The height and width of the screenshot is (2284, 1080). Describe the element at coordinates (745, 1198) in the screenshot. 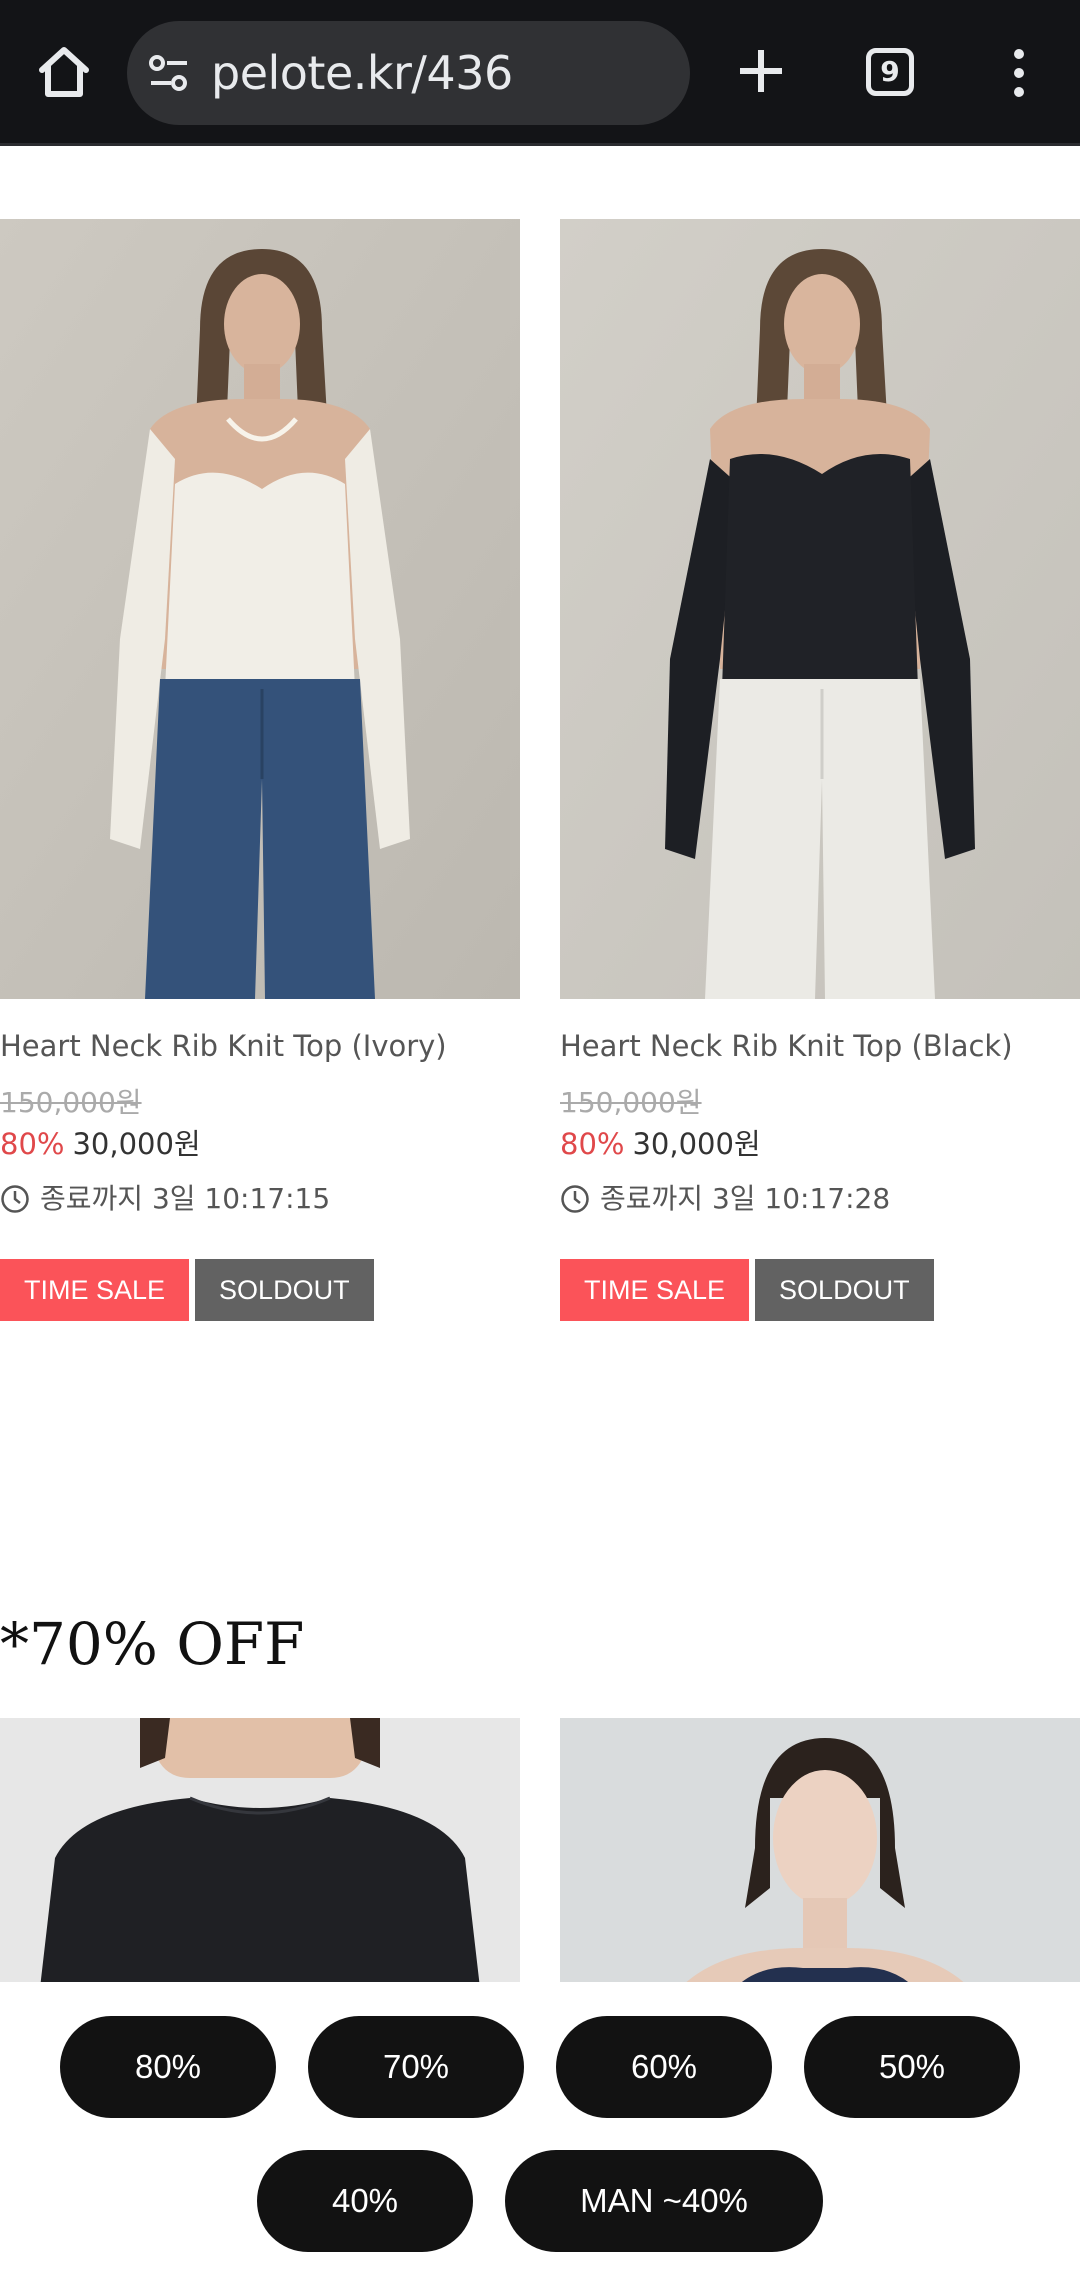

I see `timer-text: 종료까지 3일 10:17:28` at that location.